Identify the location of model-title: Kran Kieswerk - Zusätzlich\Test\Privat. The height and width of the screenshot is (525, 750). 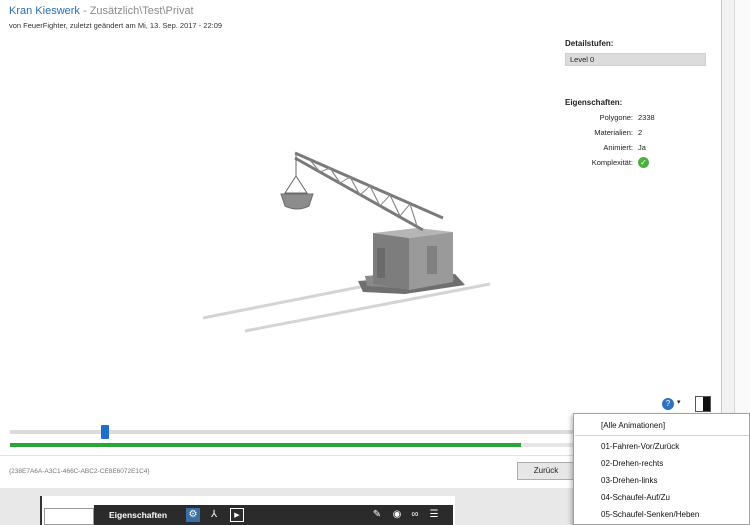
(101, 11).